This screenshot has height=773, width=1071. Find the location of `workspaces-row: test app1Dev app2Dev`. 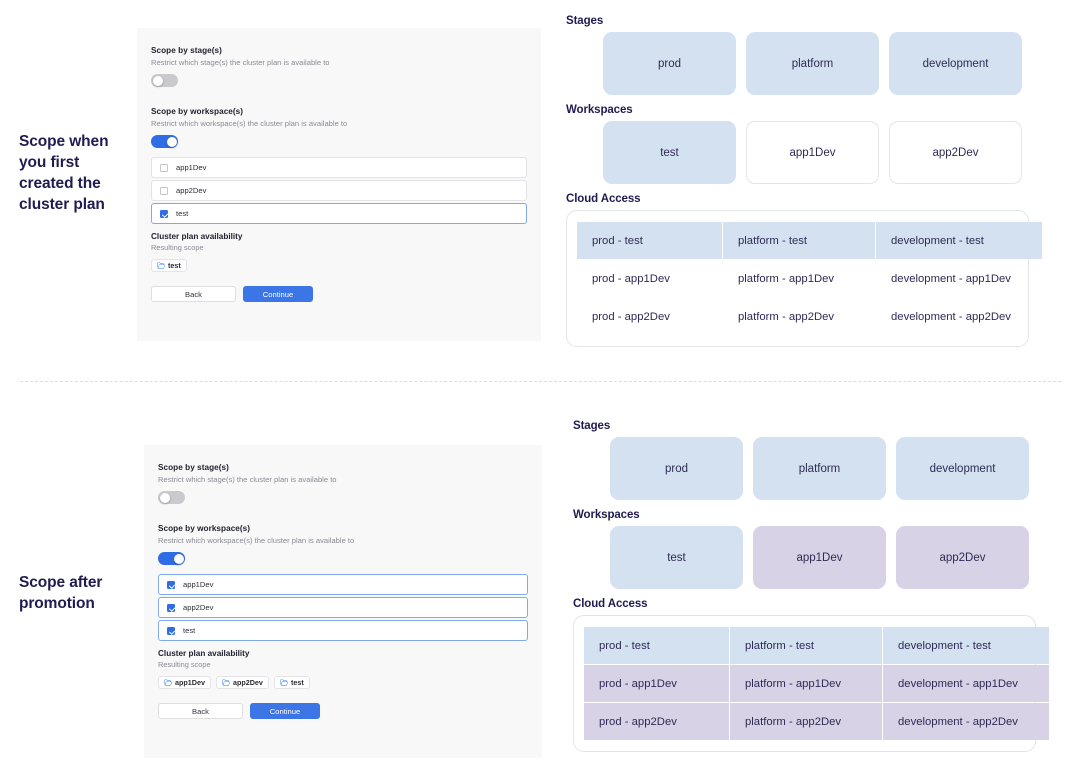

workspaces-row: test app1Dev app2Dev is located at coordinates (804, 557).